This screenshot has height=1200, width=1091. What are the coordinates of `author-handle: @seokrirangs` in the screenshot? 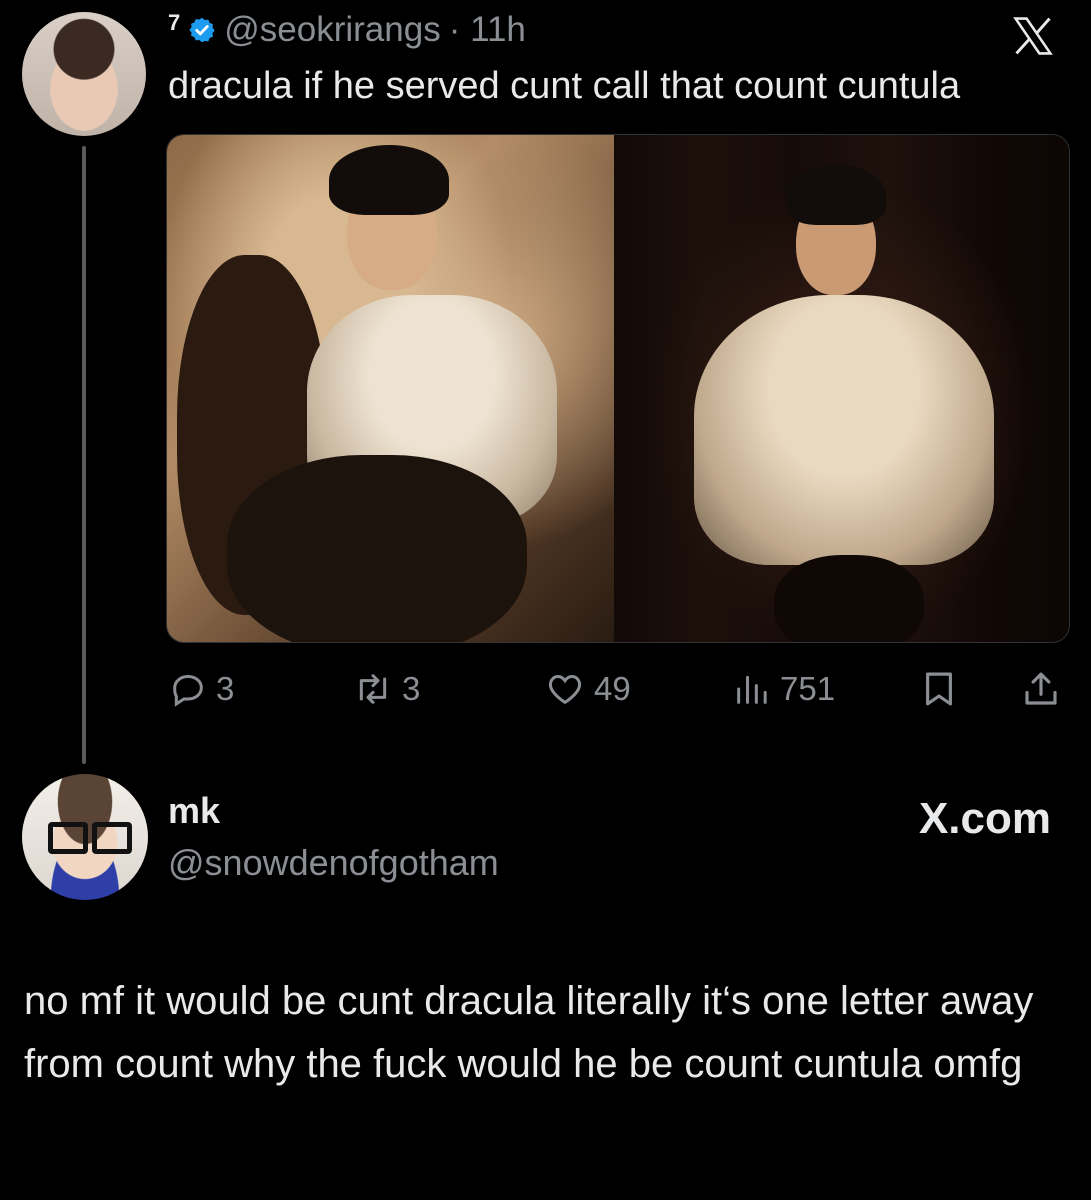 It's located at (332, 30).